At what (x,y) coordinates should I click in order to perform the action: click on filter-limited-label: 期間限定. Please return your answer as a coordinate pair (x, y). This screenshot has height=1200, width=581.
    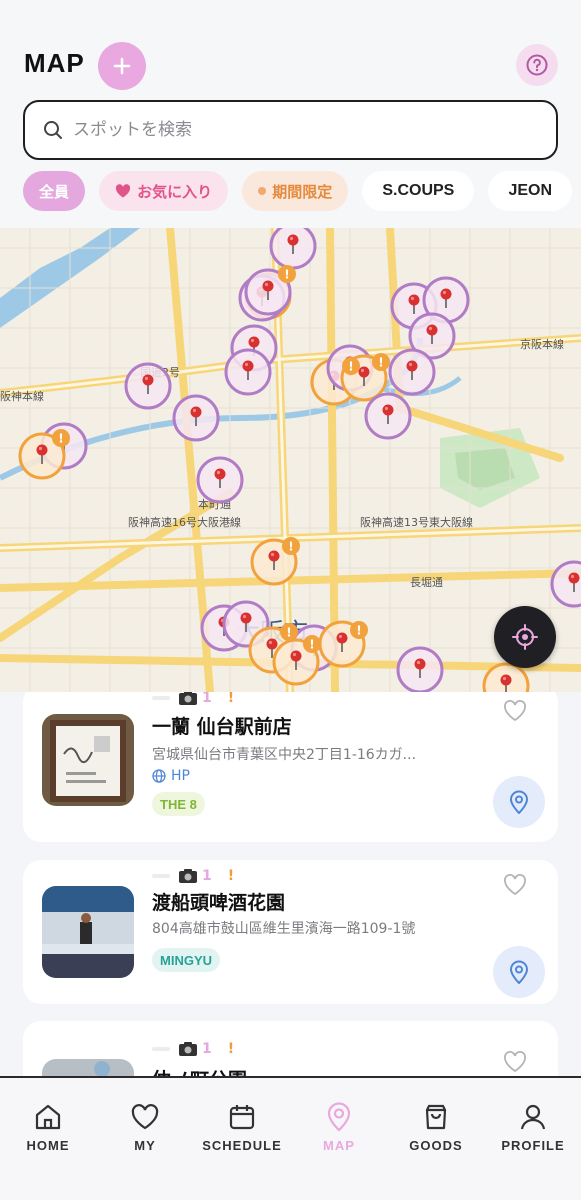
    Looking at the image, I should click on (302, 191).